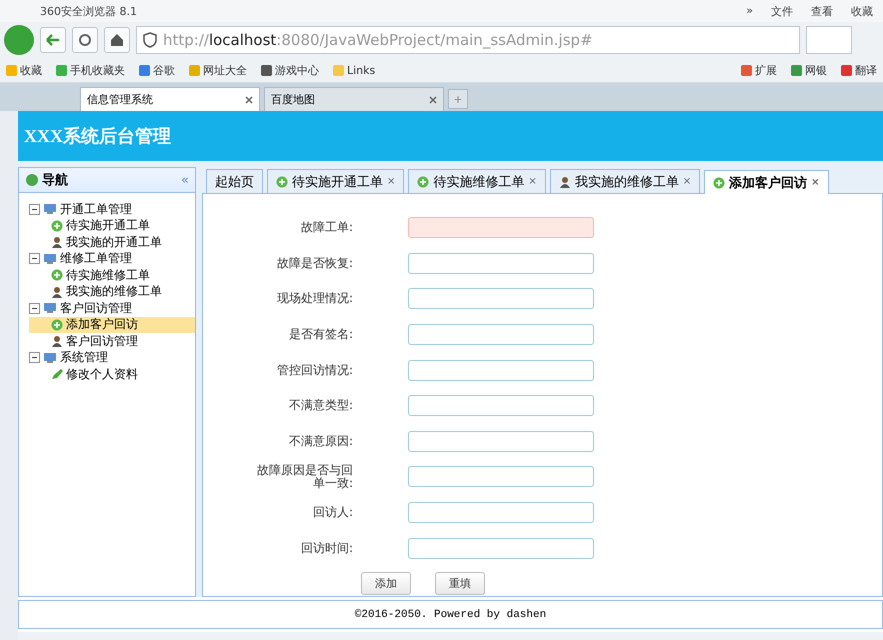 The image size is (883, 640). What do you see at coordinates (859, 70) in the screenshot?
I see `toolbar-link: 翻译` at bounding box center [859, 70].